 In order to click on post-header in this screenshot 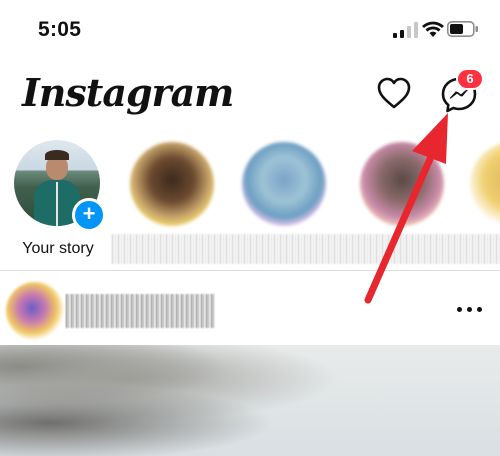, I will do `click(250, 309)`.